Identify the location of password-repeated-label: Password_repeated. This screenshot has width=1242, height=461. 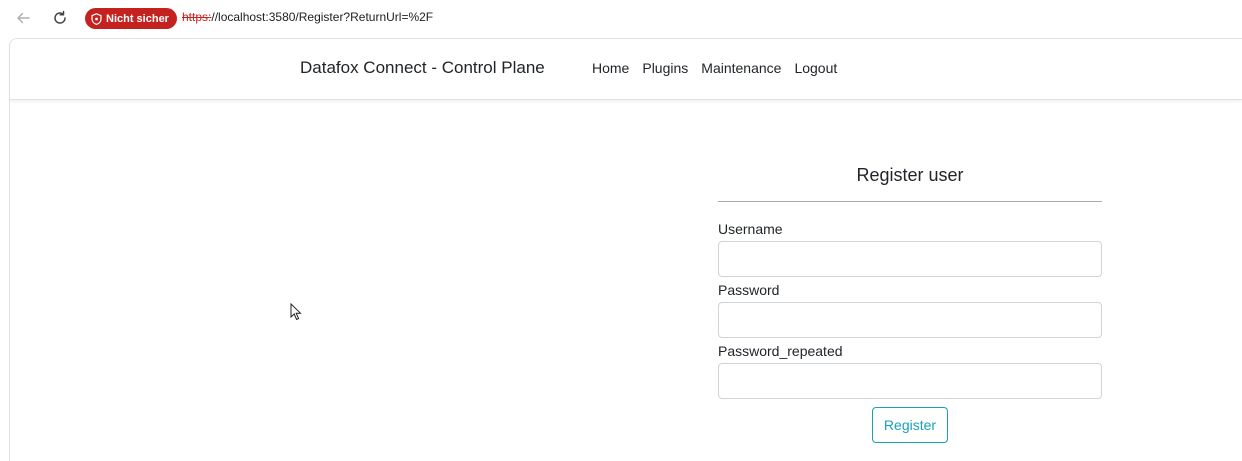
(780, 351).